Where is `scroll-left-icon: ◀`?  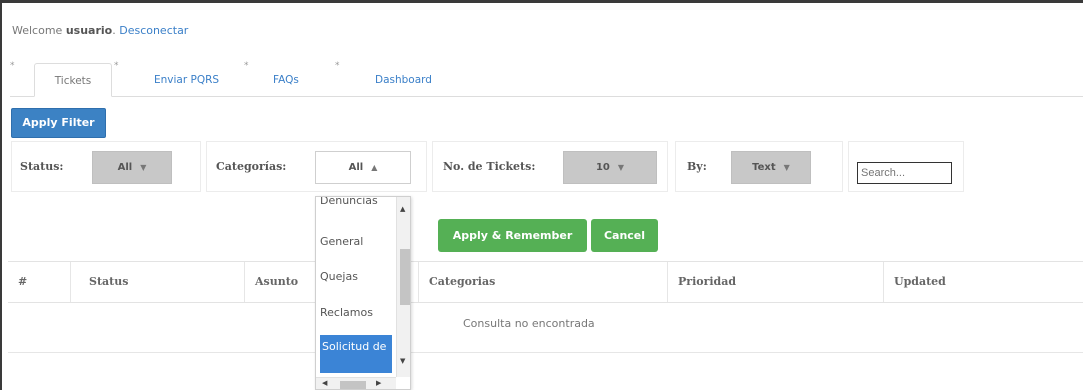 scroll-left-icon: ◀ is located at coordinates (324, 383).